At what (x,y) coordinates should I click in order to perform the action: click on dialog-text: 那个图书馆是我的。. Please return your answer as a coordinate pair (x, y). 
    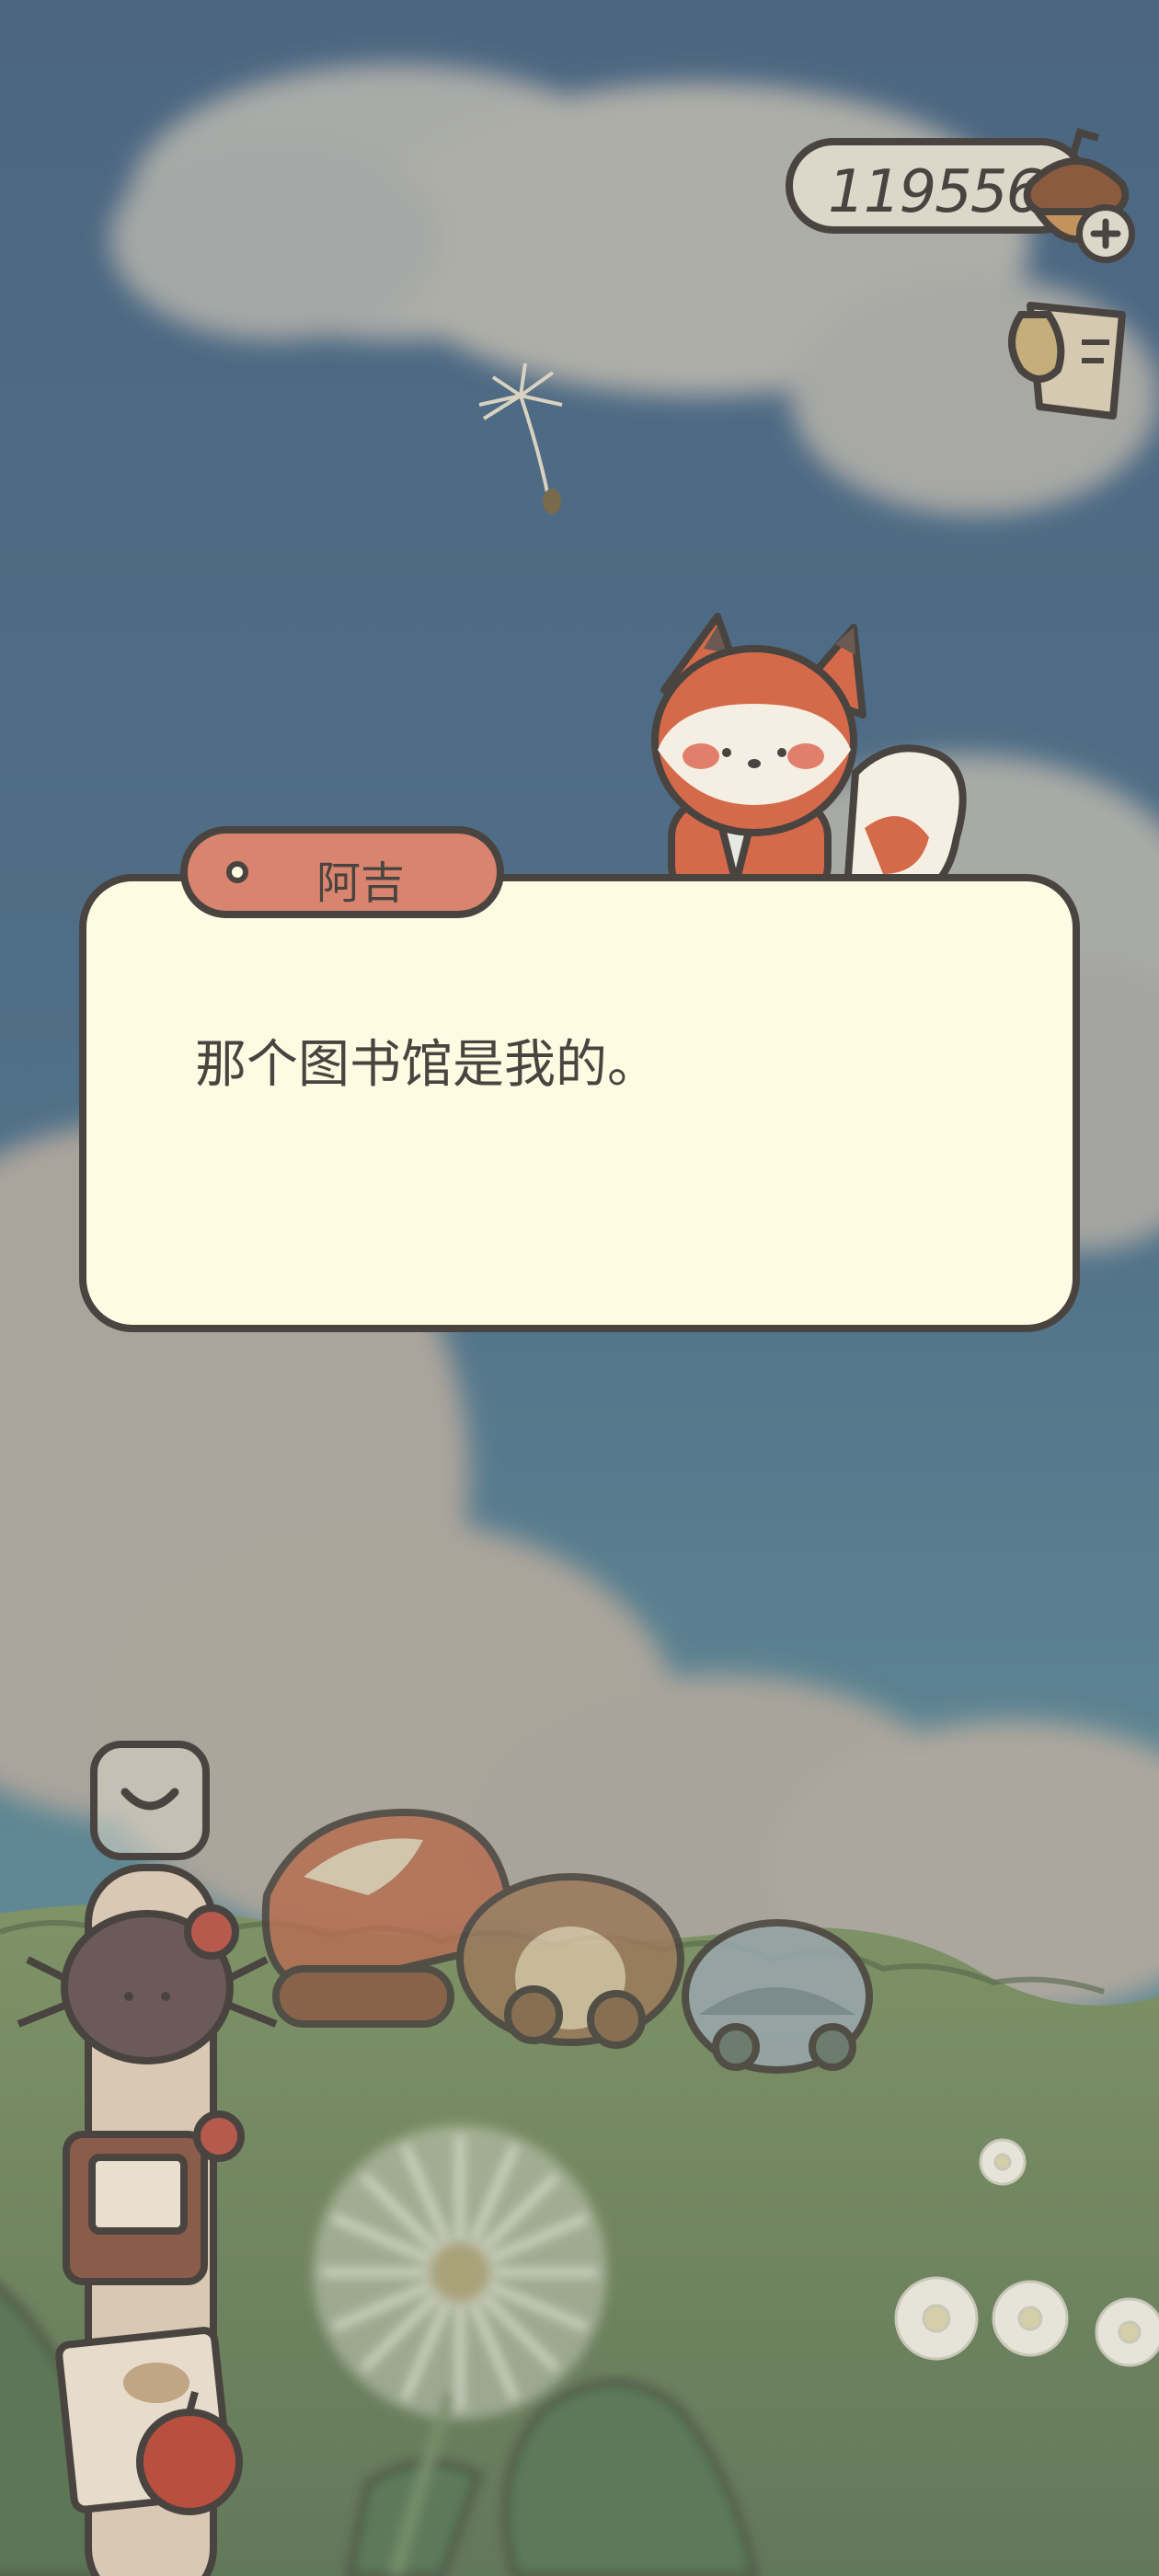
    Looking at the image, I should click on (427, 1065).